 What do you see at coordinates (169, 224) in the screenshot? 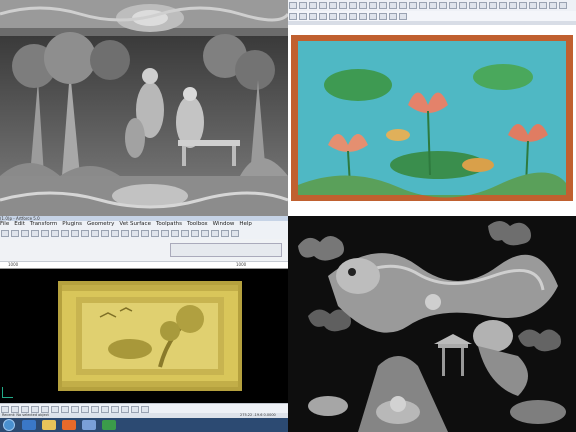
I see `menu-toolpaths: Toolpaths` at bounding box center [169, 224].